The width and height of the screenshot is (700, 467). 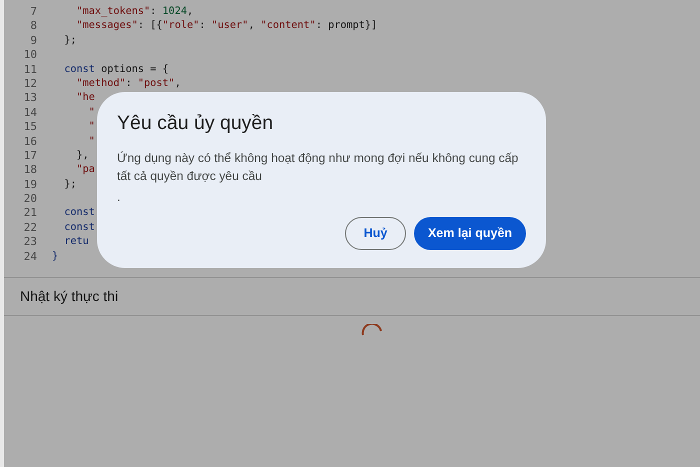 What do you see at coordinates (29, 84) in the screenshot?
I see `line-number: 12` at bounding box center [29, 84].